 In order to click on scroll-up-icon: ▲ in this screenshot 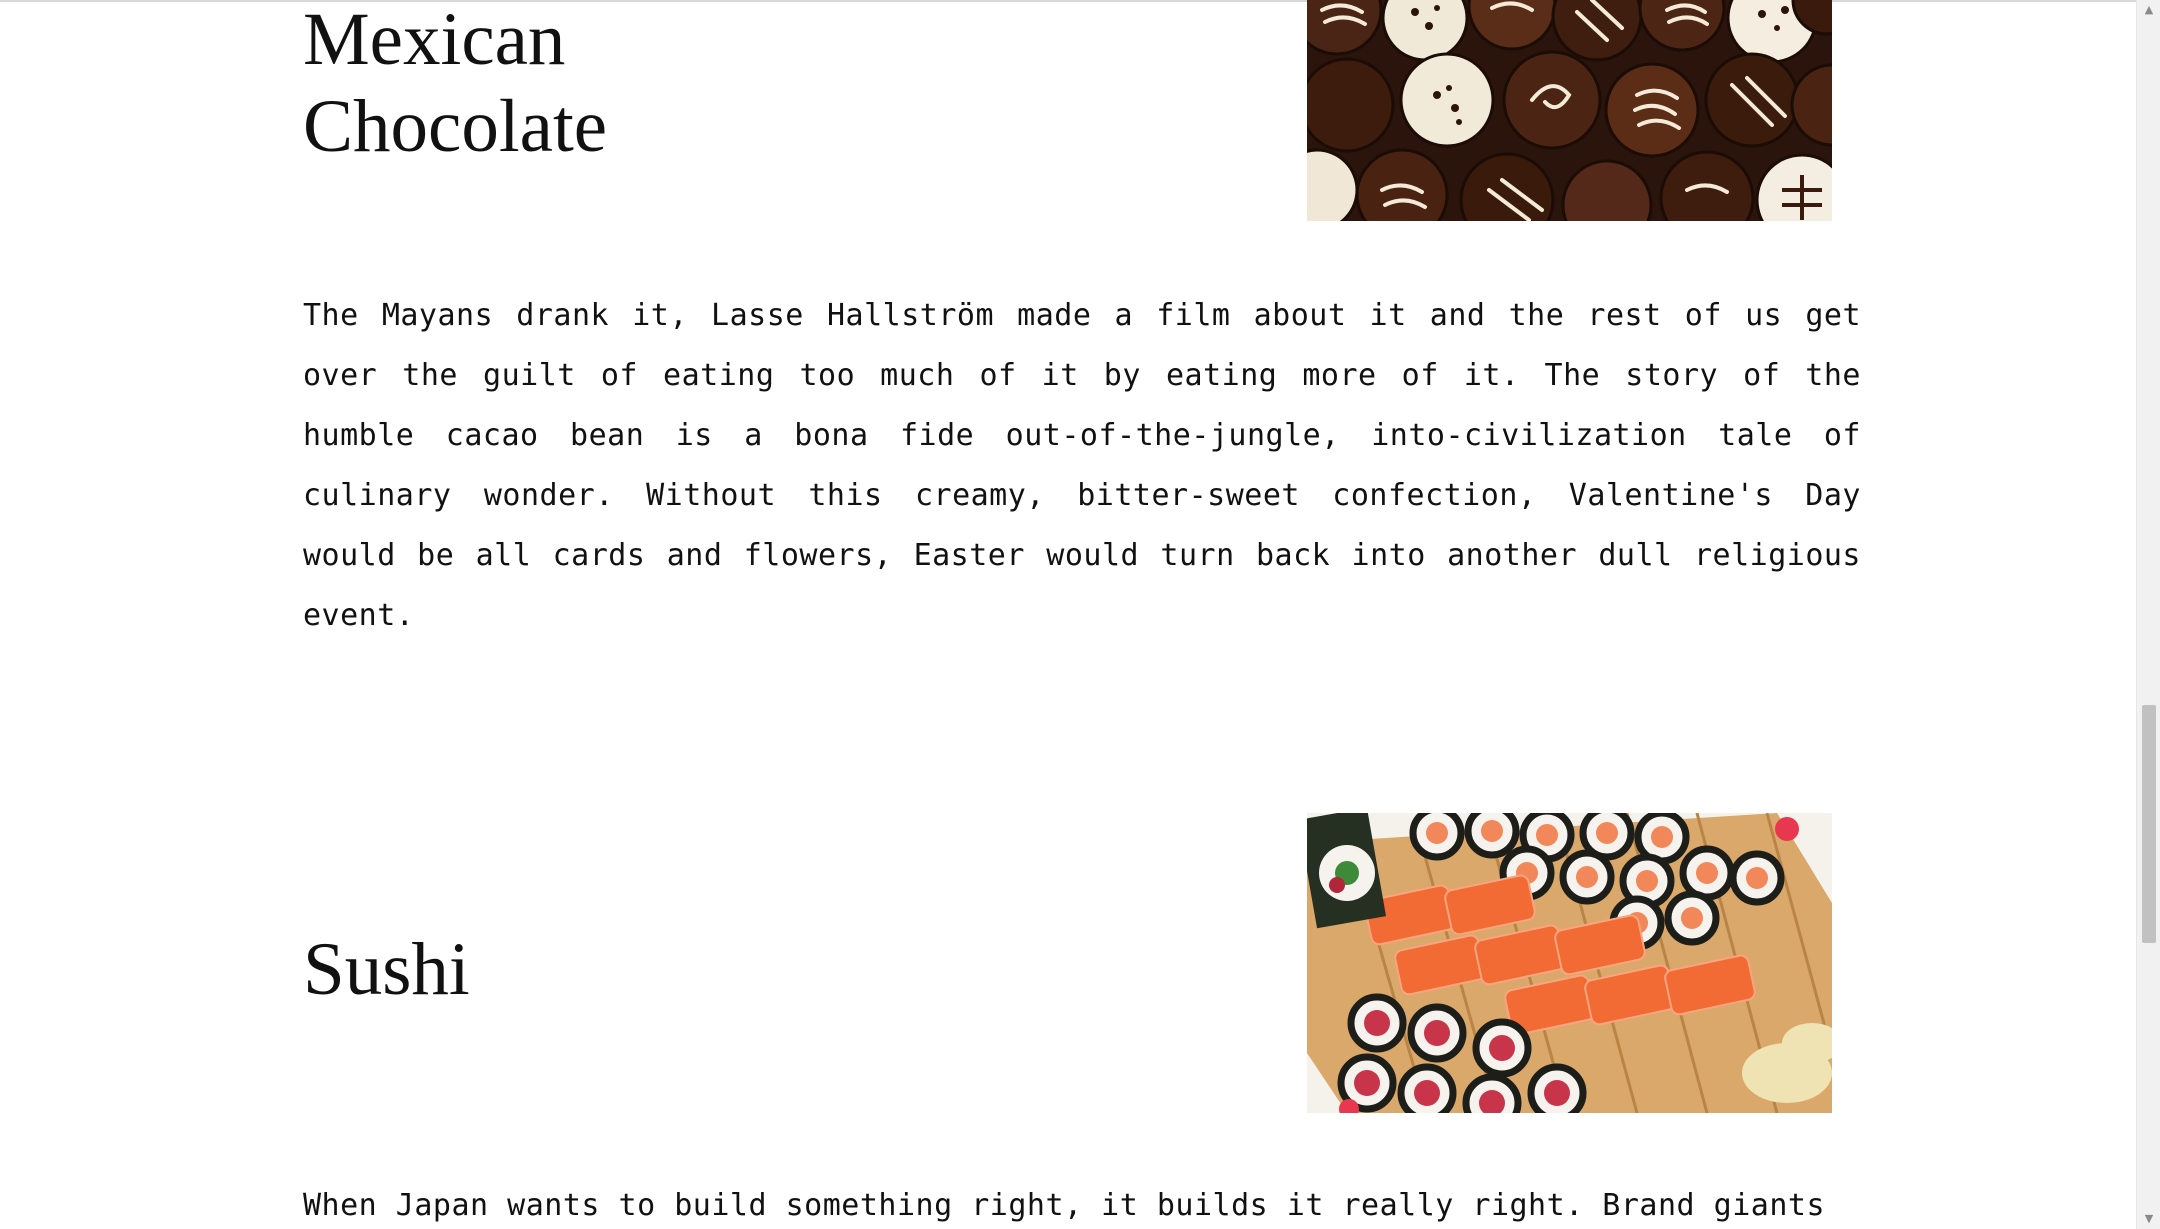, I will do `click(2148, 10)`.